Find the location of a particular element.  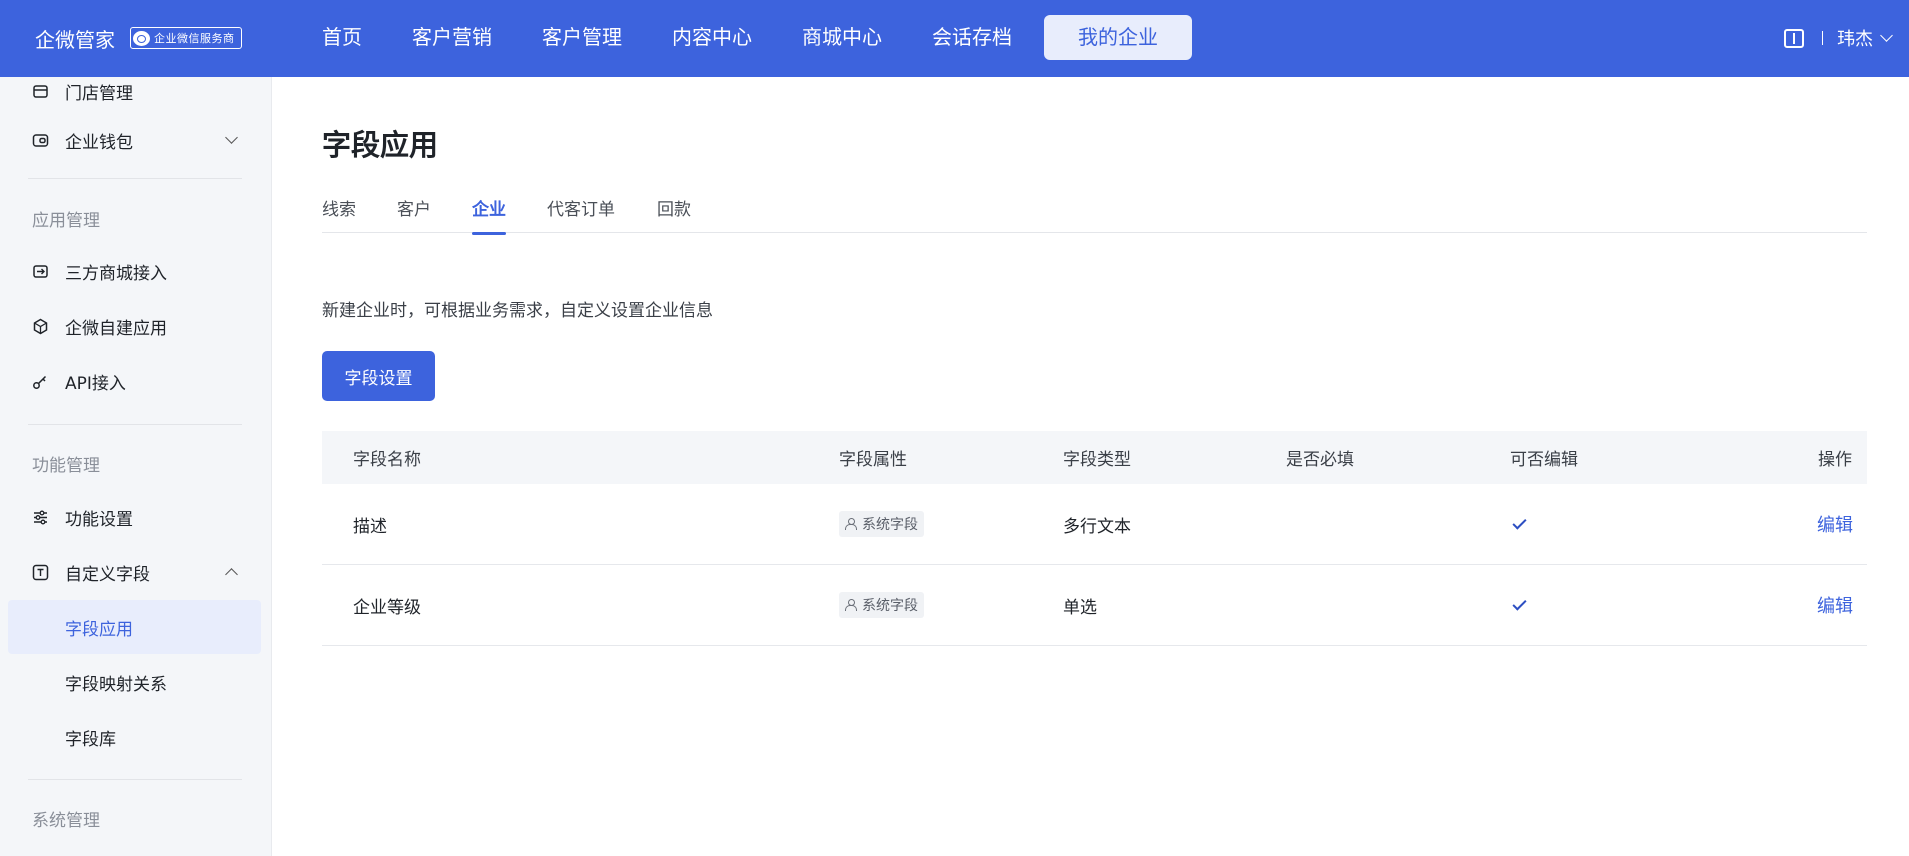

page-description: 新建企业时，可根据业务需求，自定义设置企业信息 is located at coordinates (517, 311).